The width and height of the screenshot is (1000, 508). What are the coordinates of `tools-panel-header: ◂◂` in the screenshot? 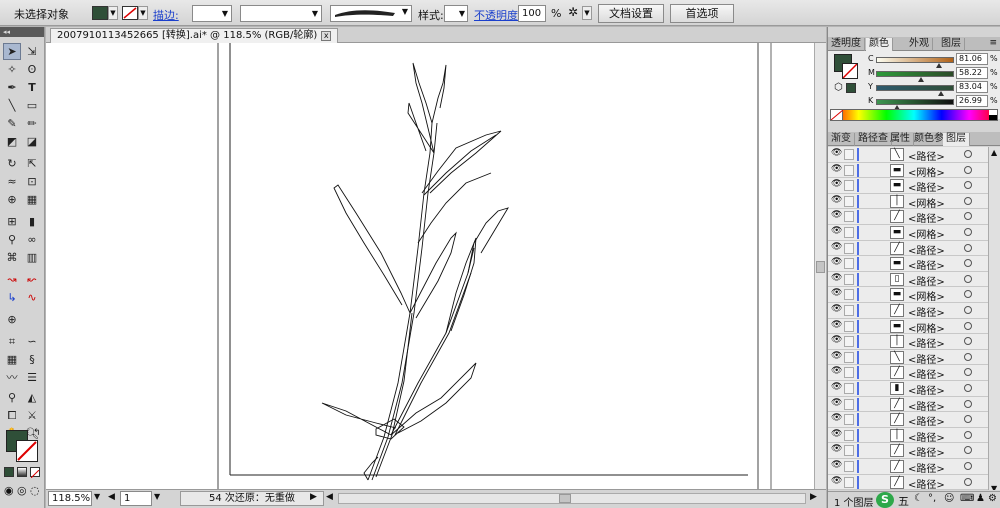 It's located at (22, 32).